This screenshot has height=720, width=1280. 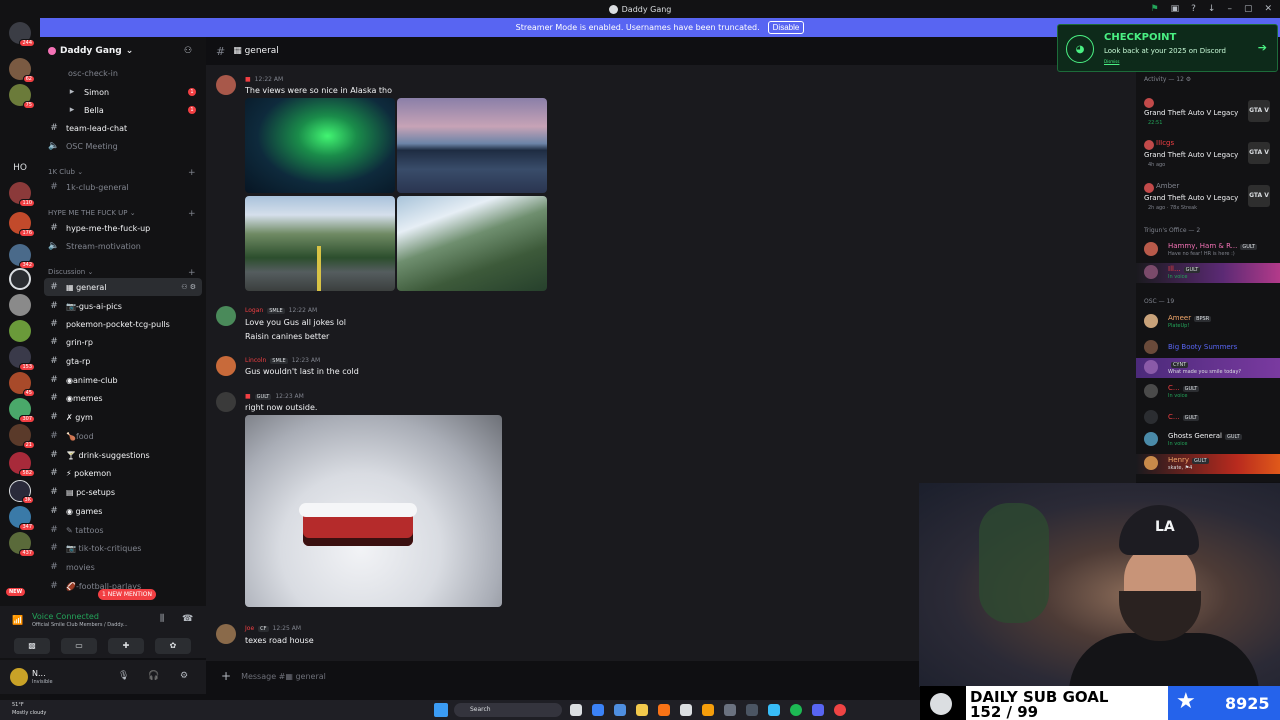 I want to click on message-composer: + Message #▦ general, so click(x=565, y=676).